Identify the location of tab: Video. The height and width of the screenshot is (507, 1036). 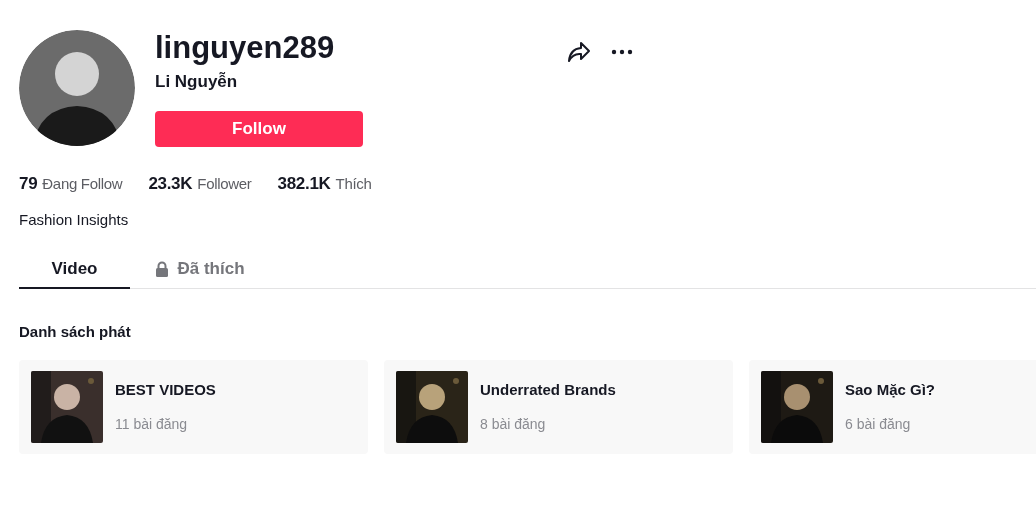
(74, 270).